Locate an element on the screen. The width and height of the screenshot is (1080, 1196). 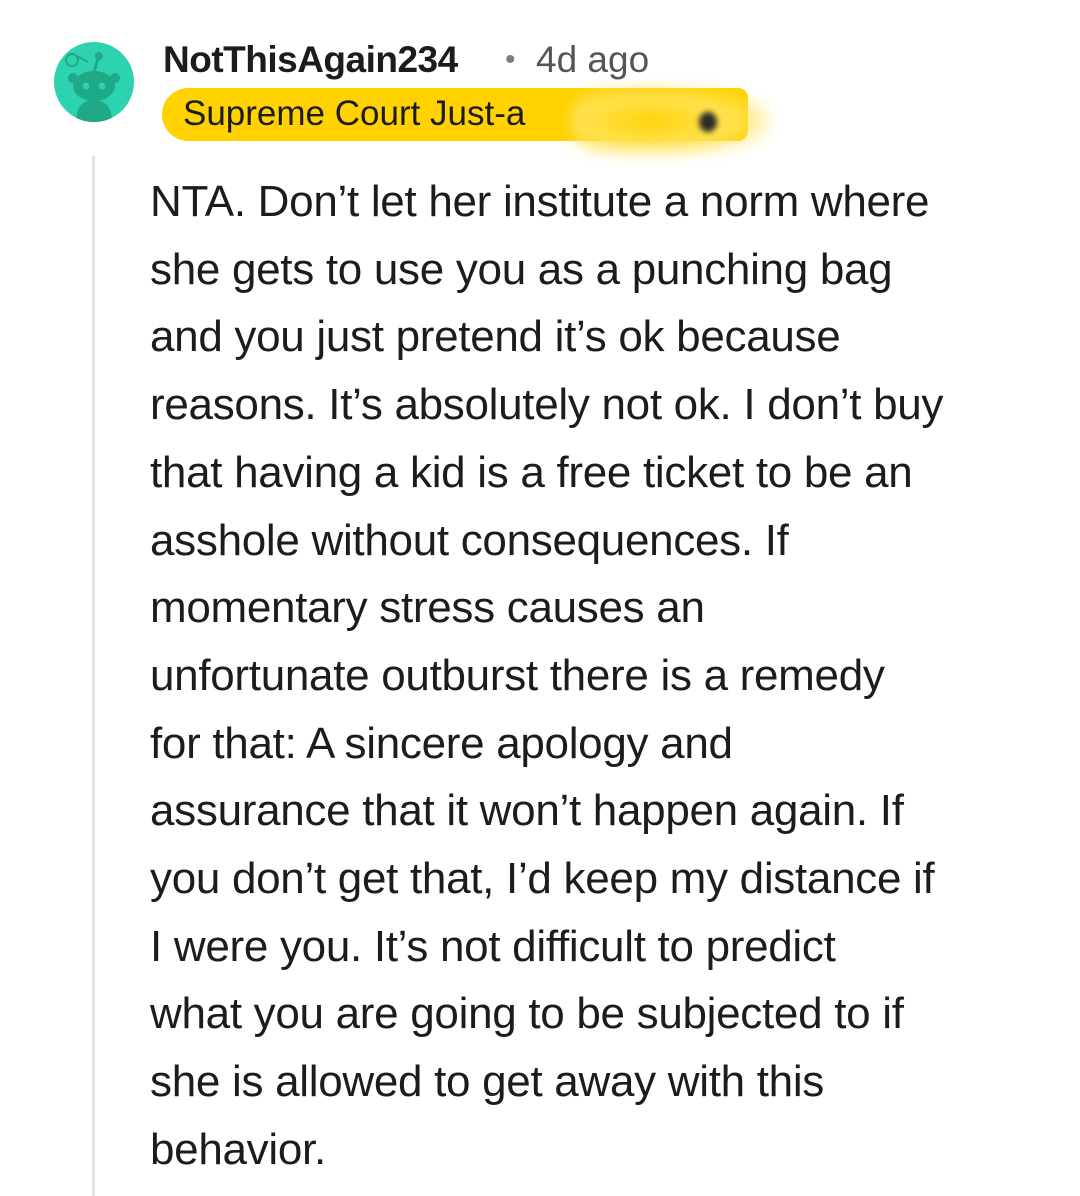
comment-timestamp: 4d ago is located at coordinates (593, 59).